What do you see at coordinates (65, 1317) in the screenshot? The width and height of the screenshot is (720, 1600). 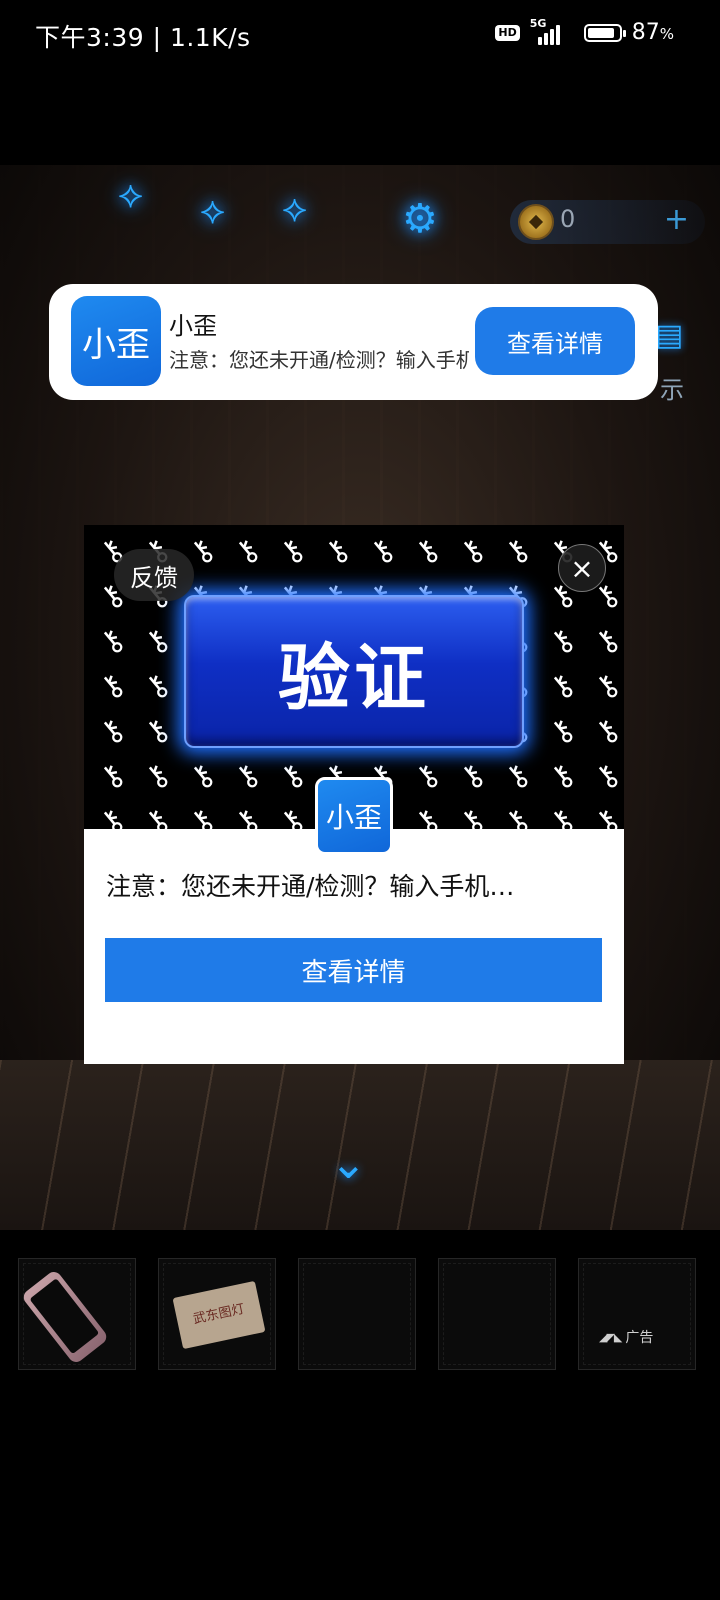 I see `phone-item-icon` at bounding box center [65, 1317].